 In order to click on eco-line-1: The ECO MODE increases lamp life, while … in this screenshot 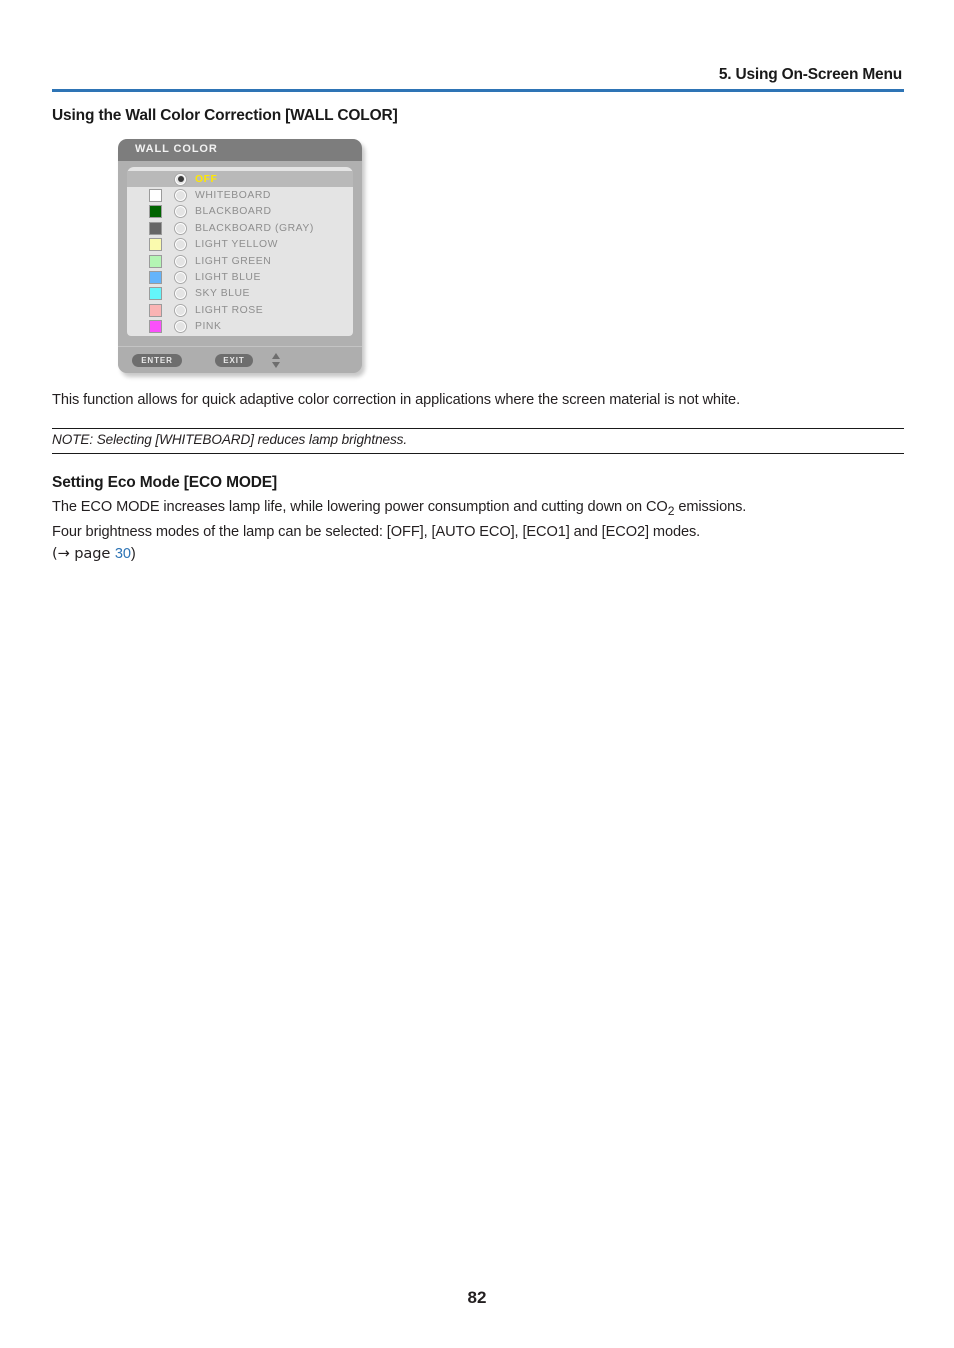, I will do `click(482, 509)`.